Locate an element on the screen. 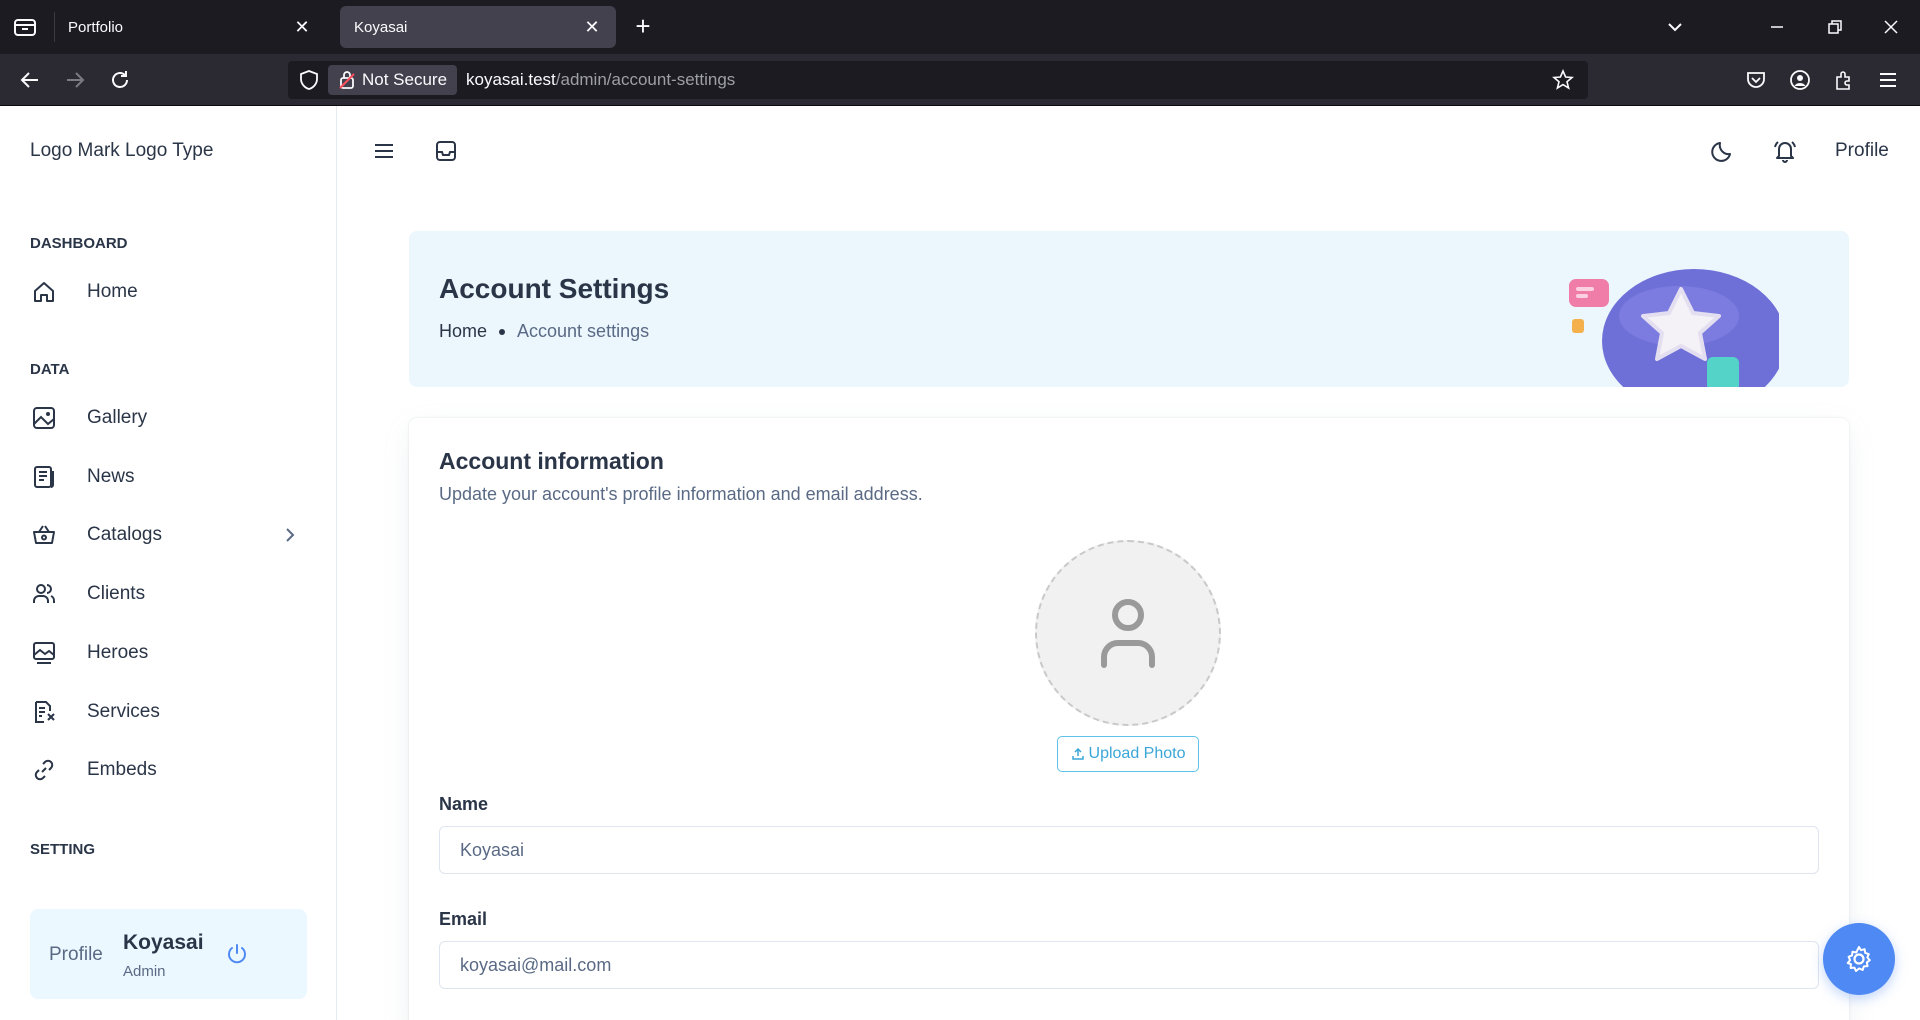 The image size is (1920, 1020). section-label-data: DATA is located at coordinates (50, 369).